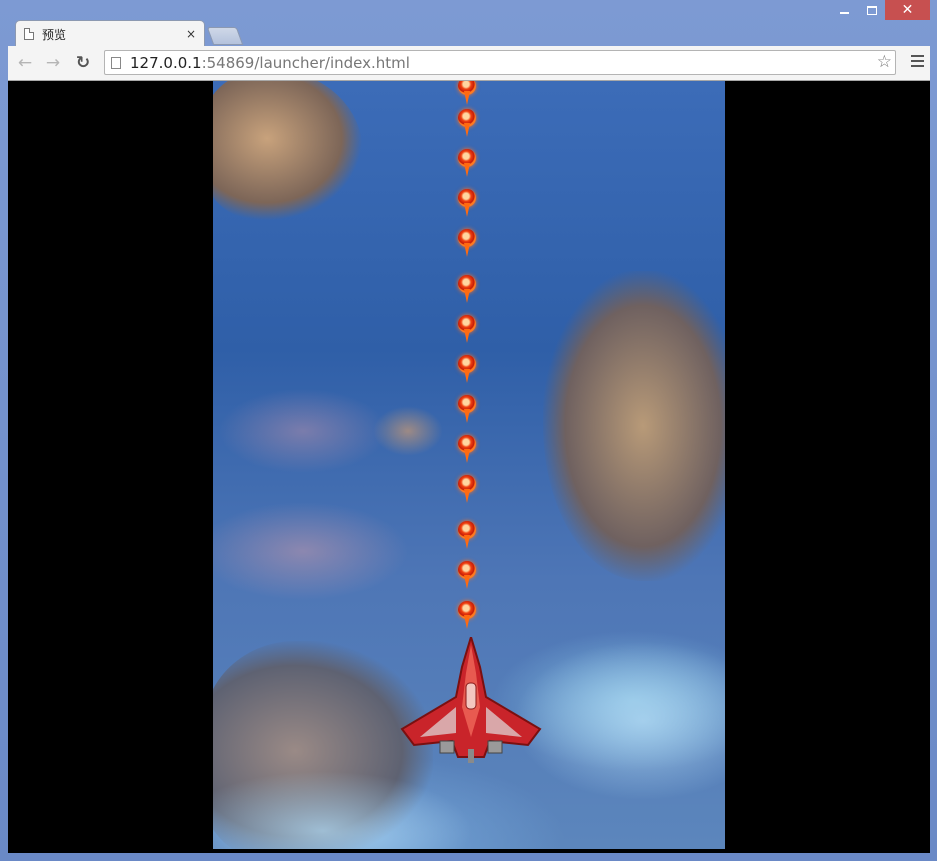 Image resolution: width=937 pixels, height=861 pixels. Describe the element at coordinates (166, 62) in the screenshot. I see `url-host: 127.0.0.1` at that location.